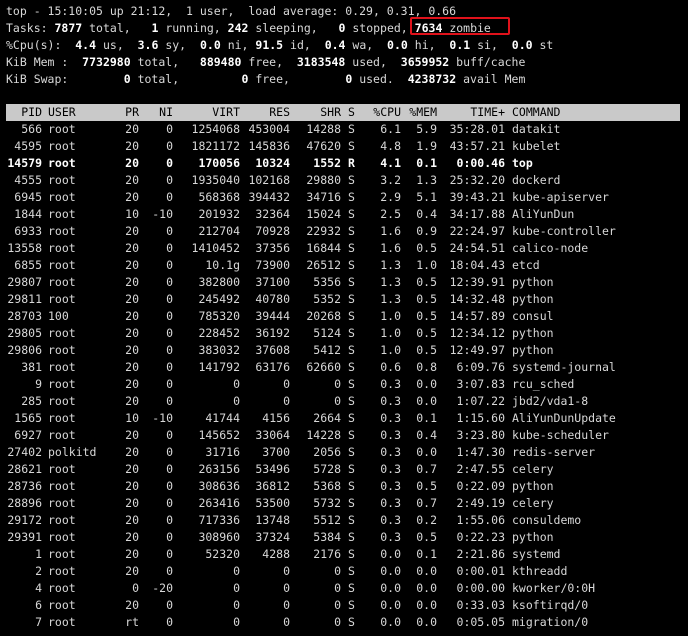 The width and height of the screenshot is (688, 636). Describe the element at coordinates (390, 554) in the screenshot. I see `process-cpu: 0.0` at that location.